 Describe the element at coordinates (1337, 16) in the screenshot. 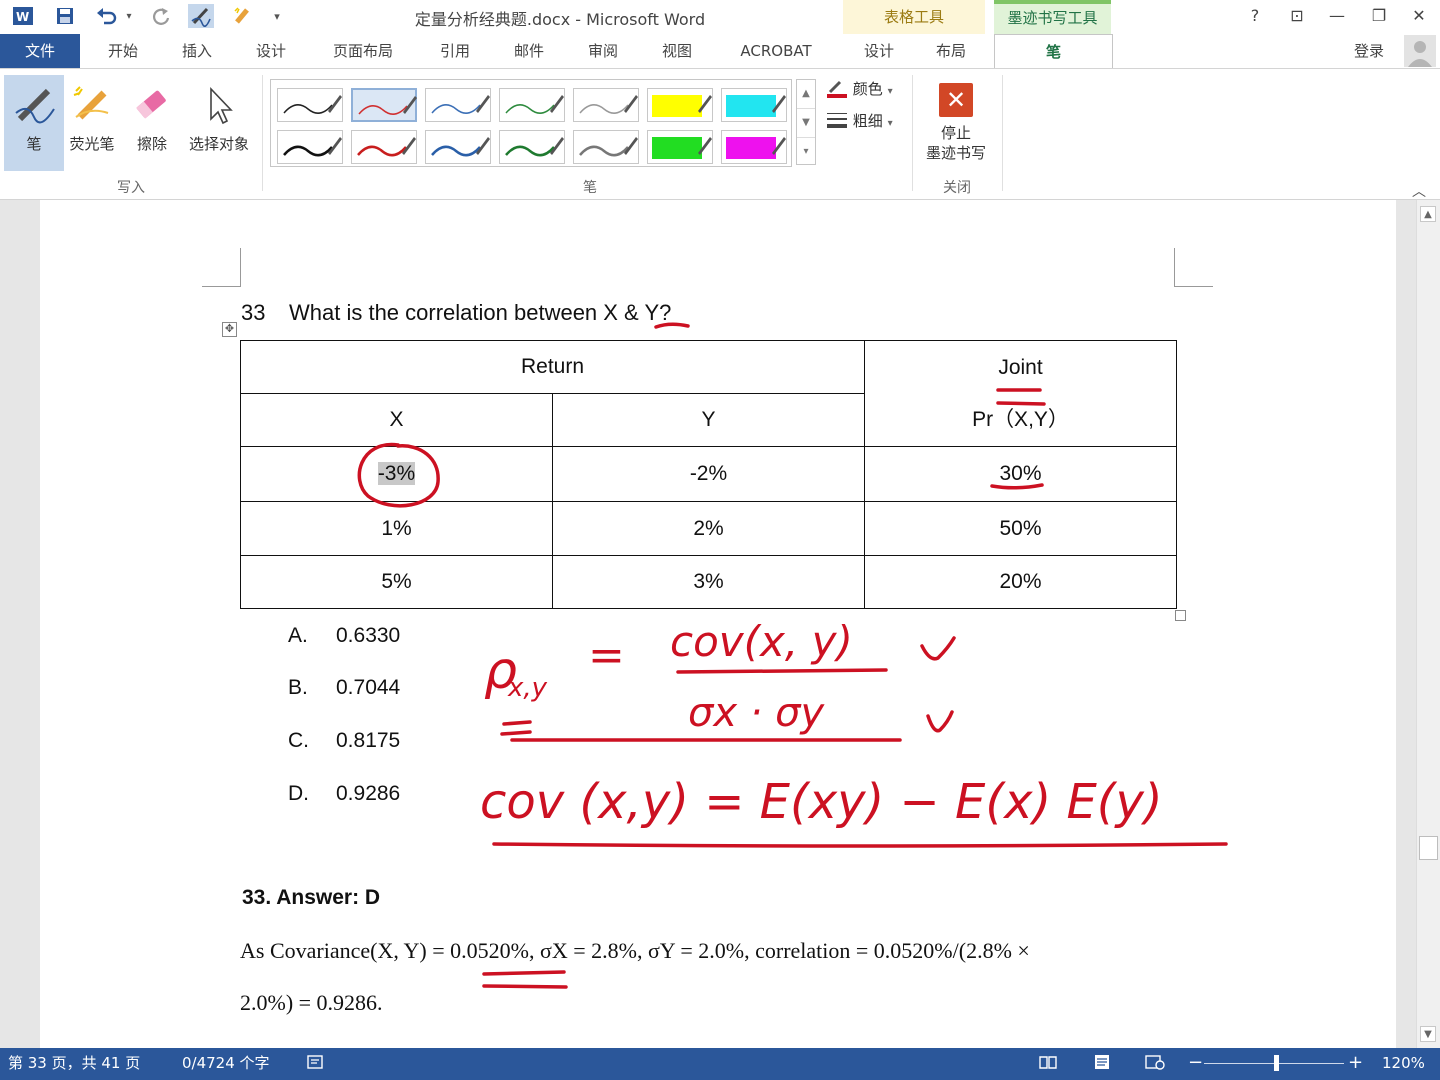

I see `minimize-icon: —` at that location.